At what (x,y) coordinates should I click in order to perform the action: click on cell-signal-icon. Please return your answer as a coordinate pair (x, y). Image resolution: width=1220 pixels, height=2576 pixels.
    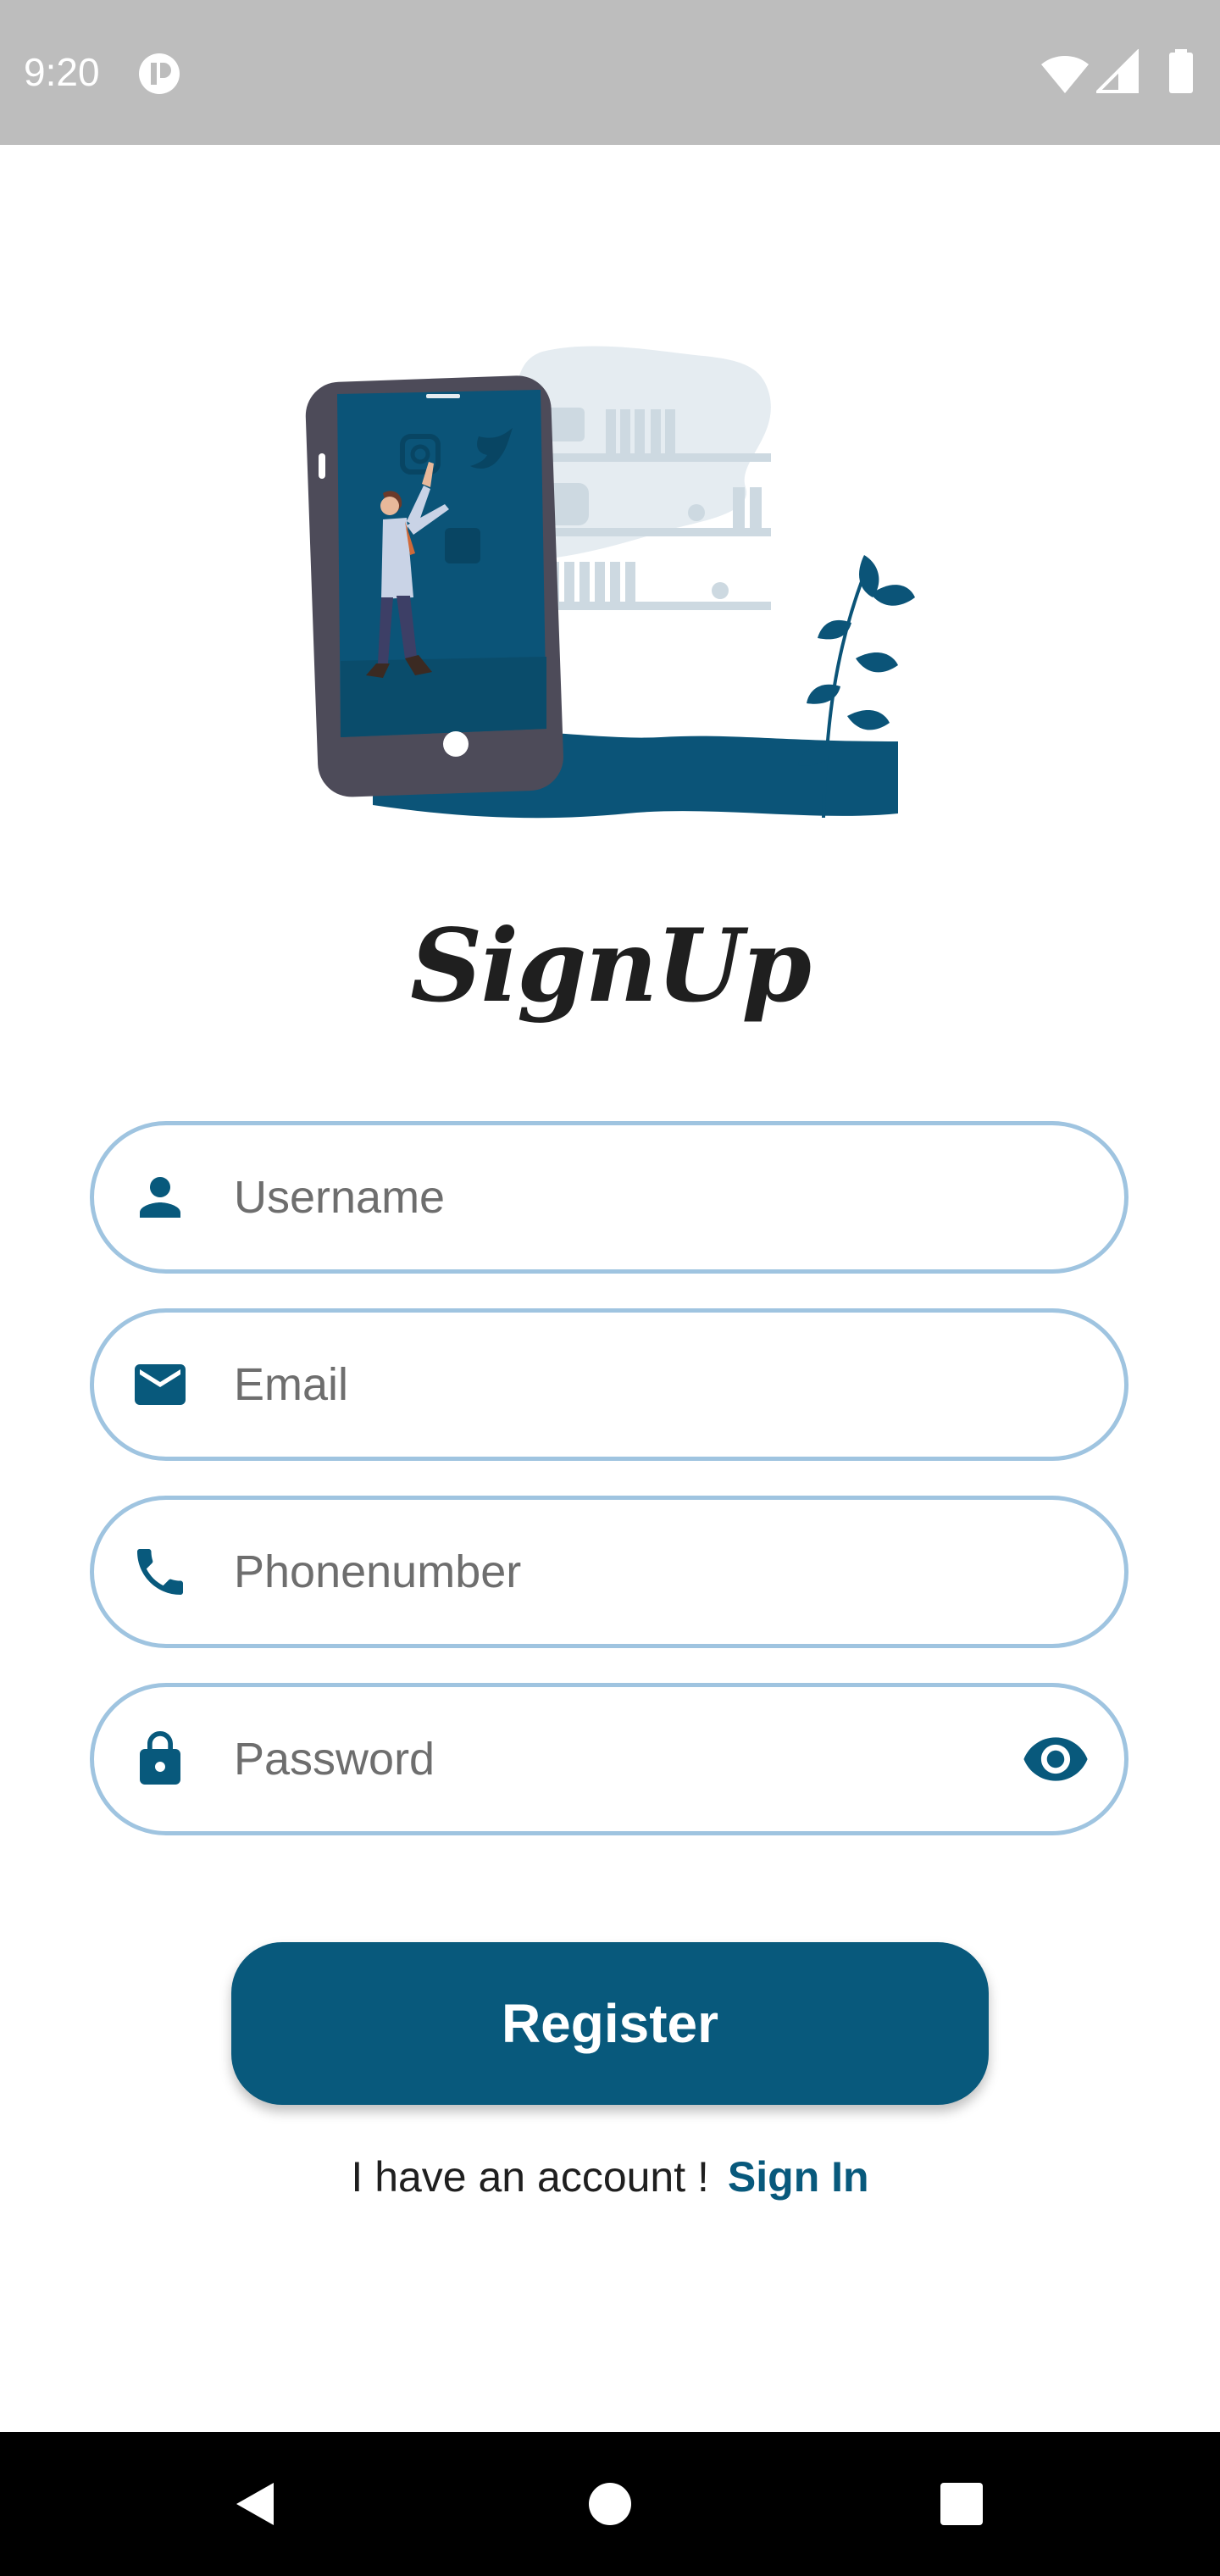
    Looking at the image, I should click on (1117, 71).